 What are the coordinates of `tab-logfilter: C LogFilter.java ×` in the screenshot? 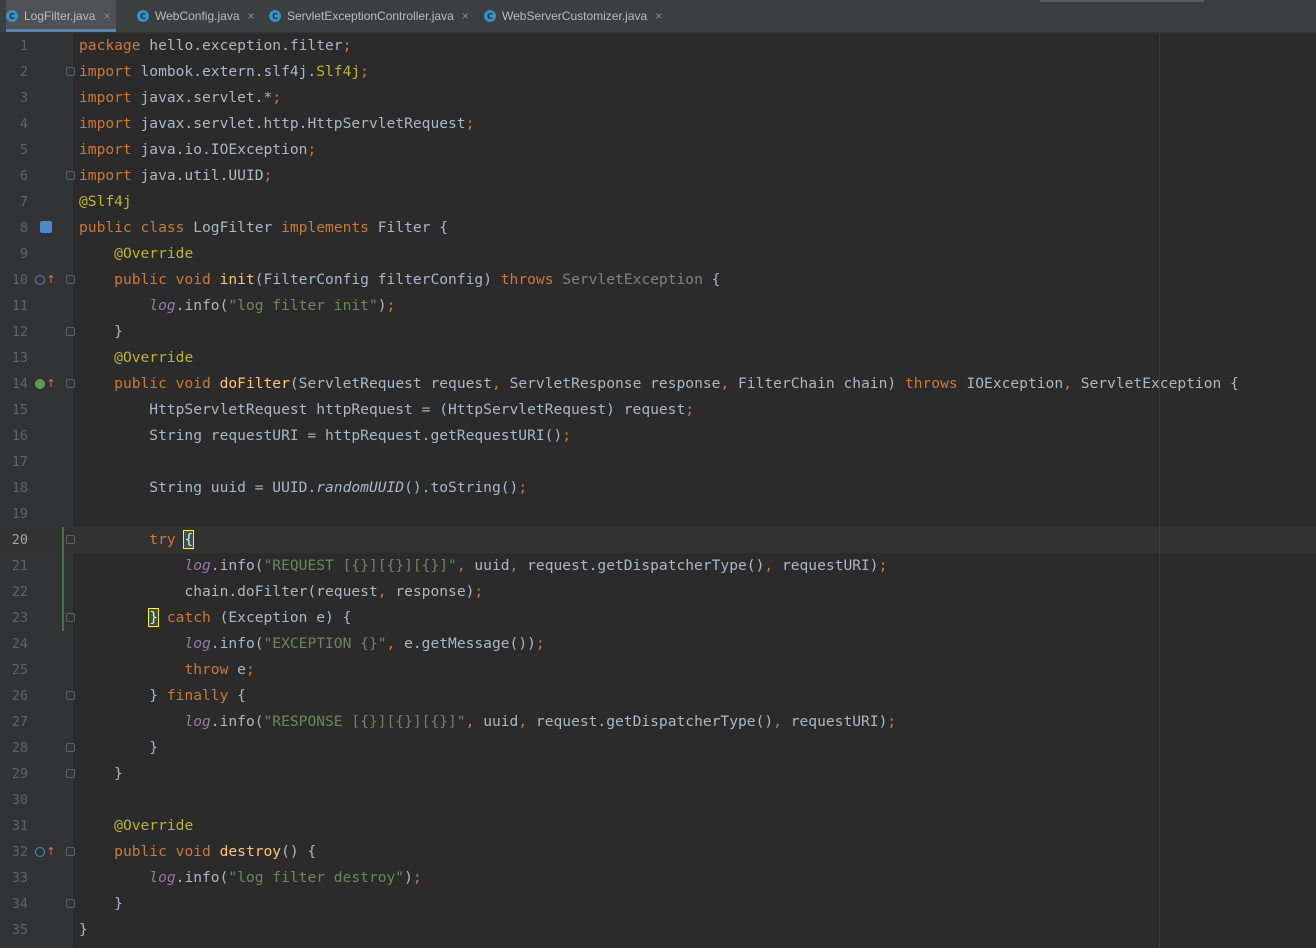 It's located at (61, 16).